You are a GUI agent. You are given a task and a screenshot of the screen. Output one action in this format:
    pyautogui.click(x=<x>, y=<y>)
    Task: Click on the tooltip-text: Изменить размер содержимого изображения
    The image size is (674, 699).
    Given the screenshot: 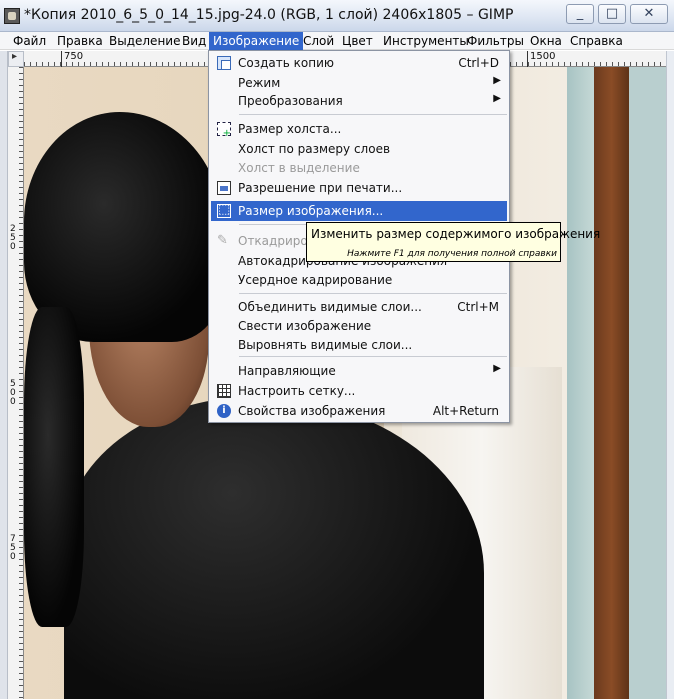 What is the action you would take?
    pyautogui.click(x=456, y=234)
    